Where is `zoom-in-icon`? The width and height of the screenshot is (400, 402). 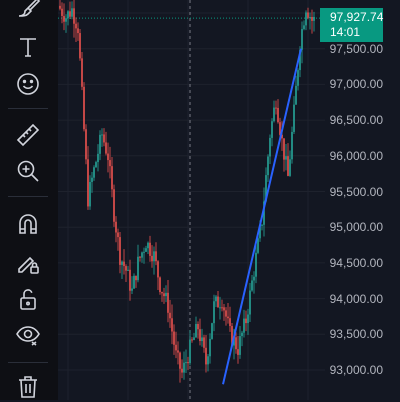 zoom-in-icon is located at coordinates (28, 171).